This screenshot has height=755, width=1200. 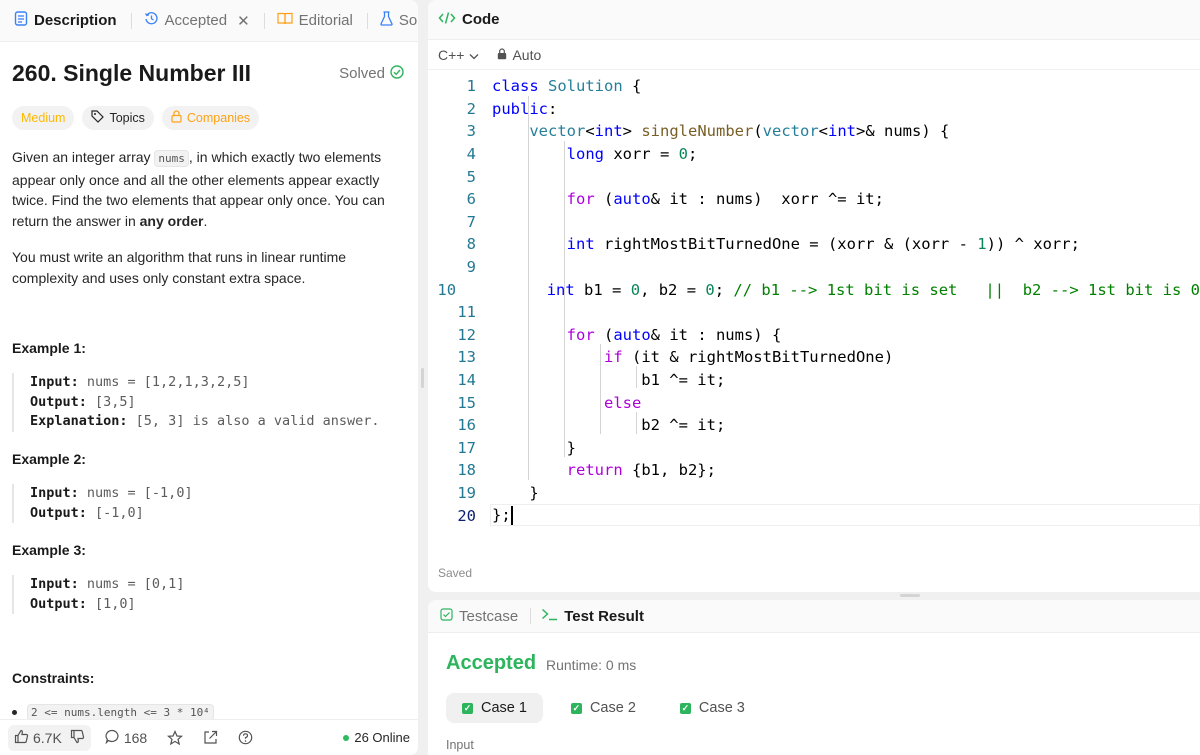 I want to click on code-line: 18 return {b1, b2};, so click(x=586, y=470).